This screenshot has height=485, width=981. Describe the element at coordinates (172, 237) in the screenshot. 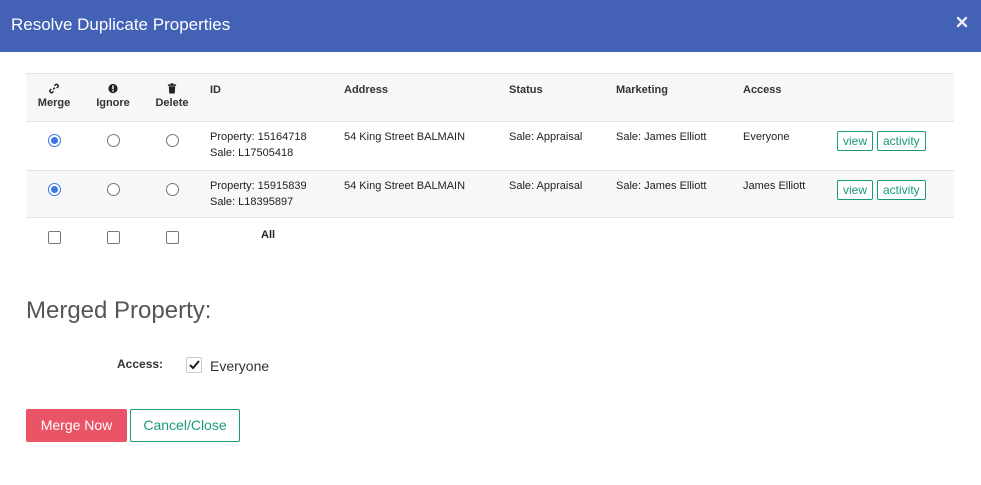

I see `delete-all-checkbox` at that location.